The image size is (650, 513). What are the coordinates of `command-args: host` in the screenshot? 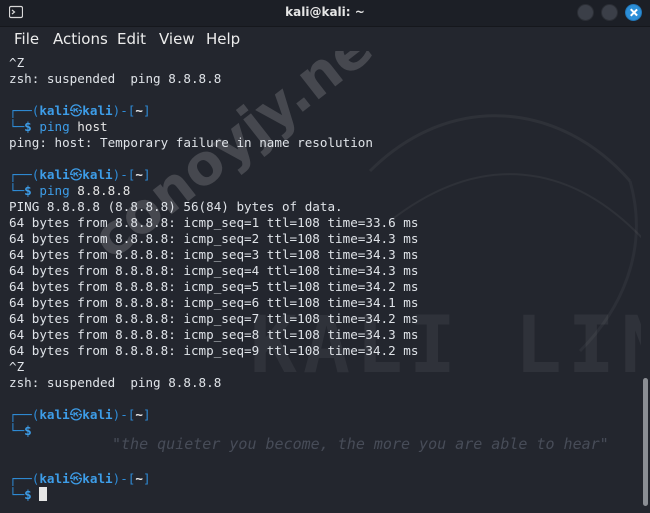 It's located at (92, 126).